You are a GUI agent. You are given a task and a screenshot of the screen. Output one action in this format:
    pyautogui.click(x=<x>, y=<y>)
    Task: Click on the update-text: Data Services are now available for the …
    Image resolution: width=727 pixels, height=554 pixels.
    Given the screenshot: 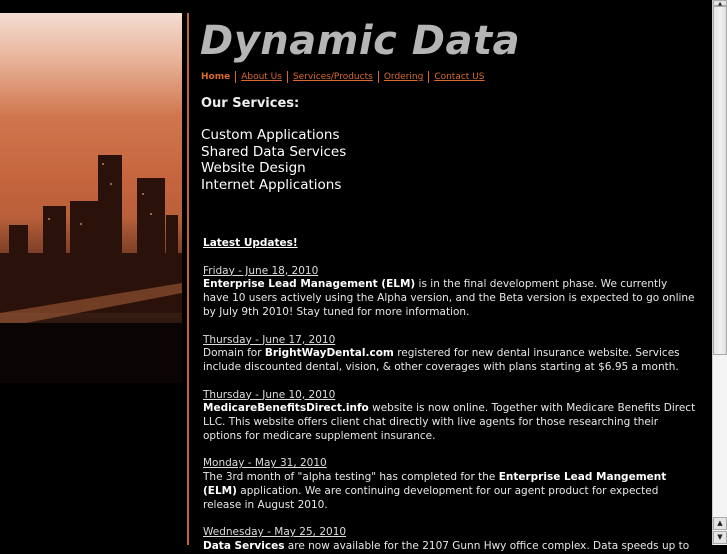 What is the action you would take?
    pyautogui.click(x=446, y=545)
    